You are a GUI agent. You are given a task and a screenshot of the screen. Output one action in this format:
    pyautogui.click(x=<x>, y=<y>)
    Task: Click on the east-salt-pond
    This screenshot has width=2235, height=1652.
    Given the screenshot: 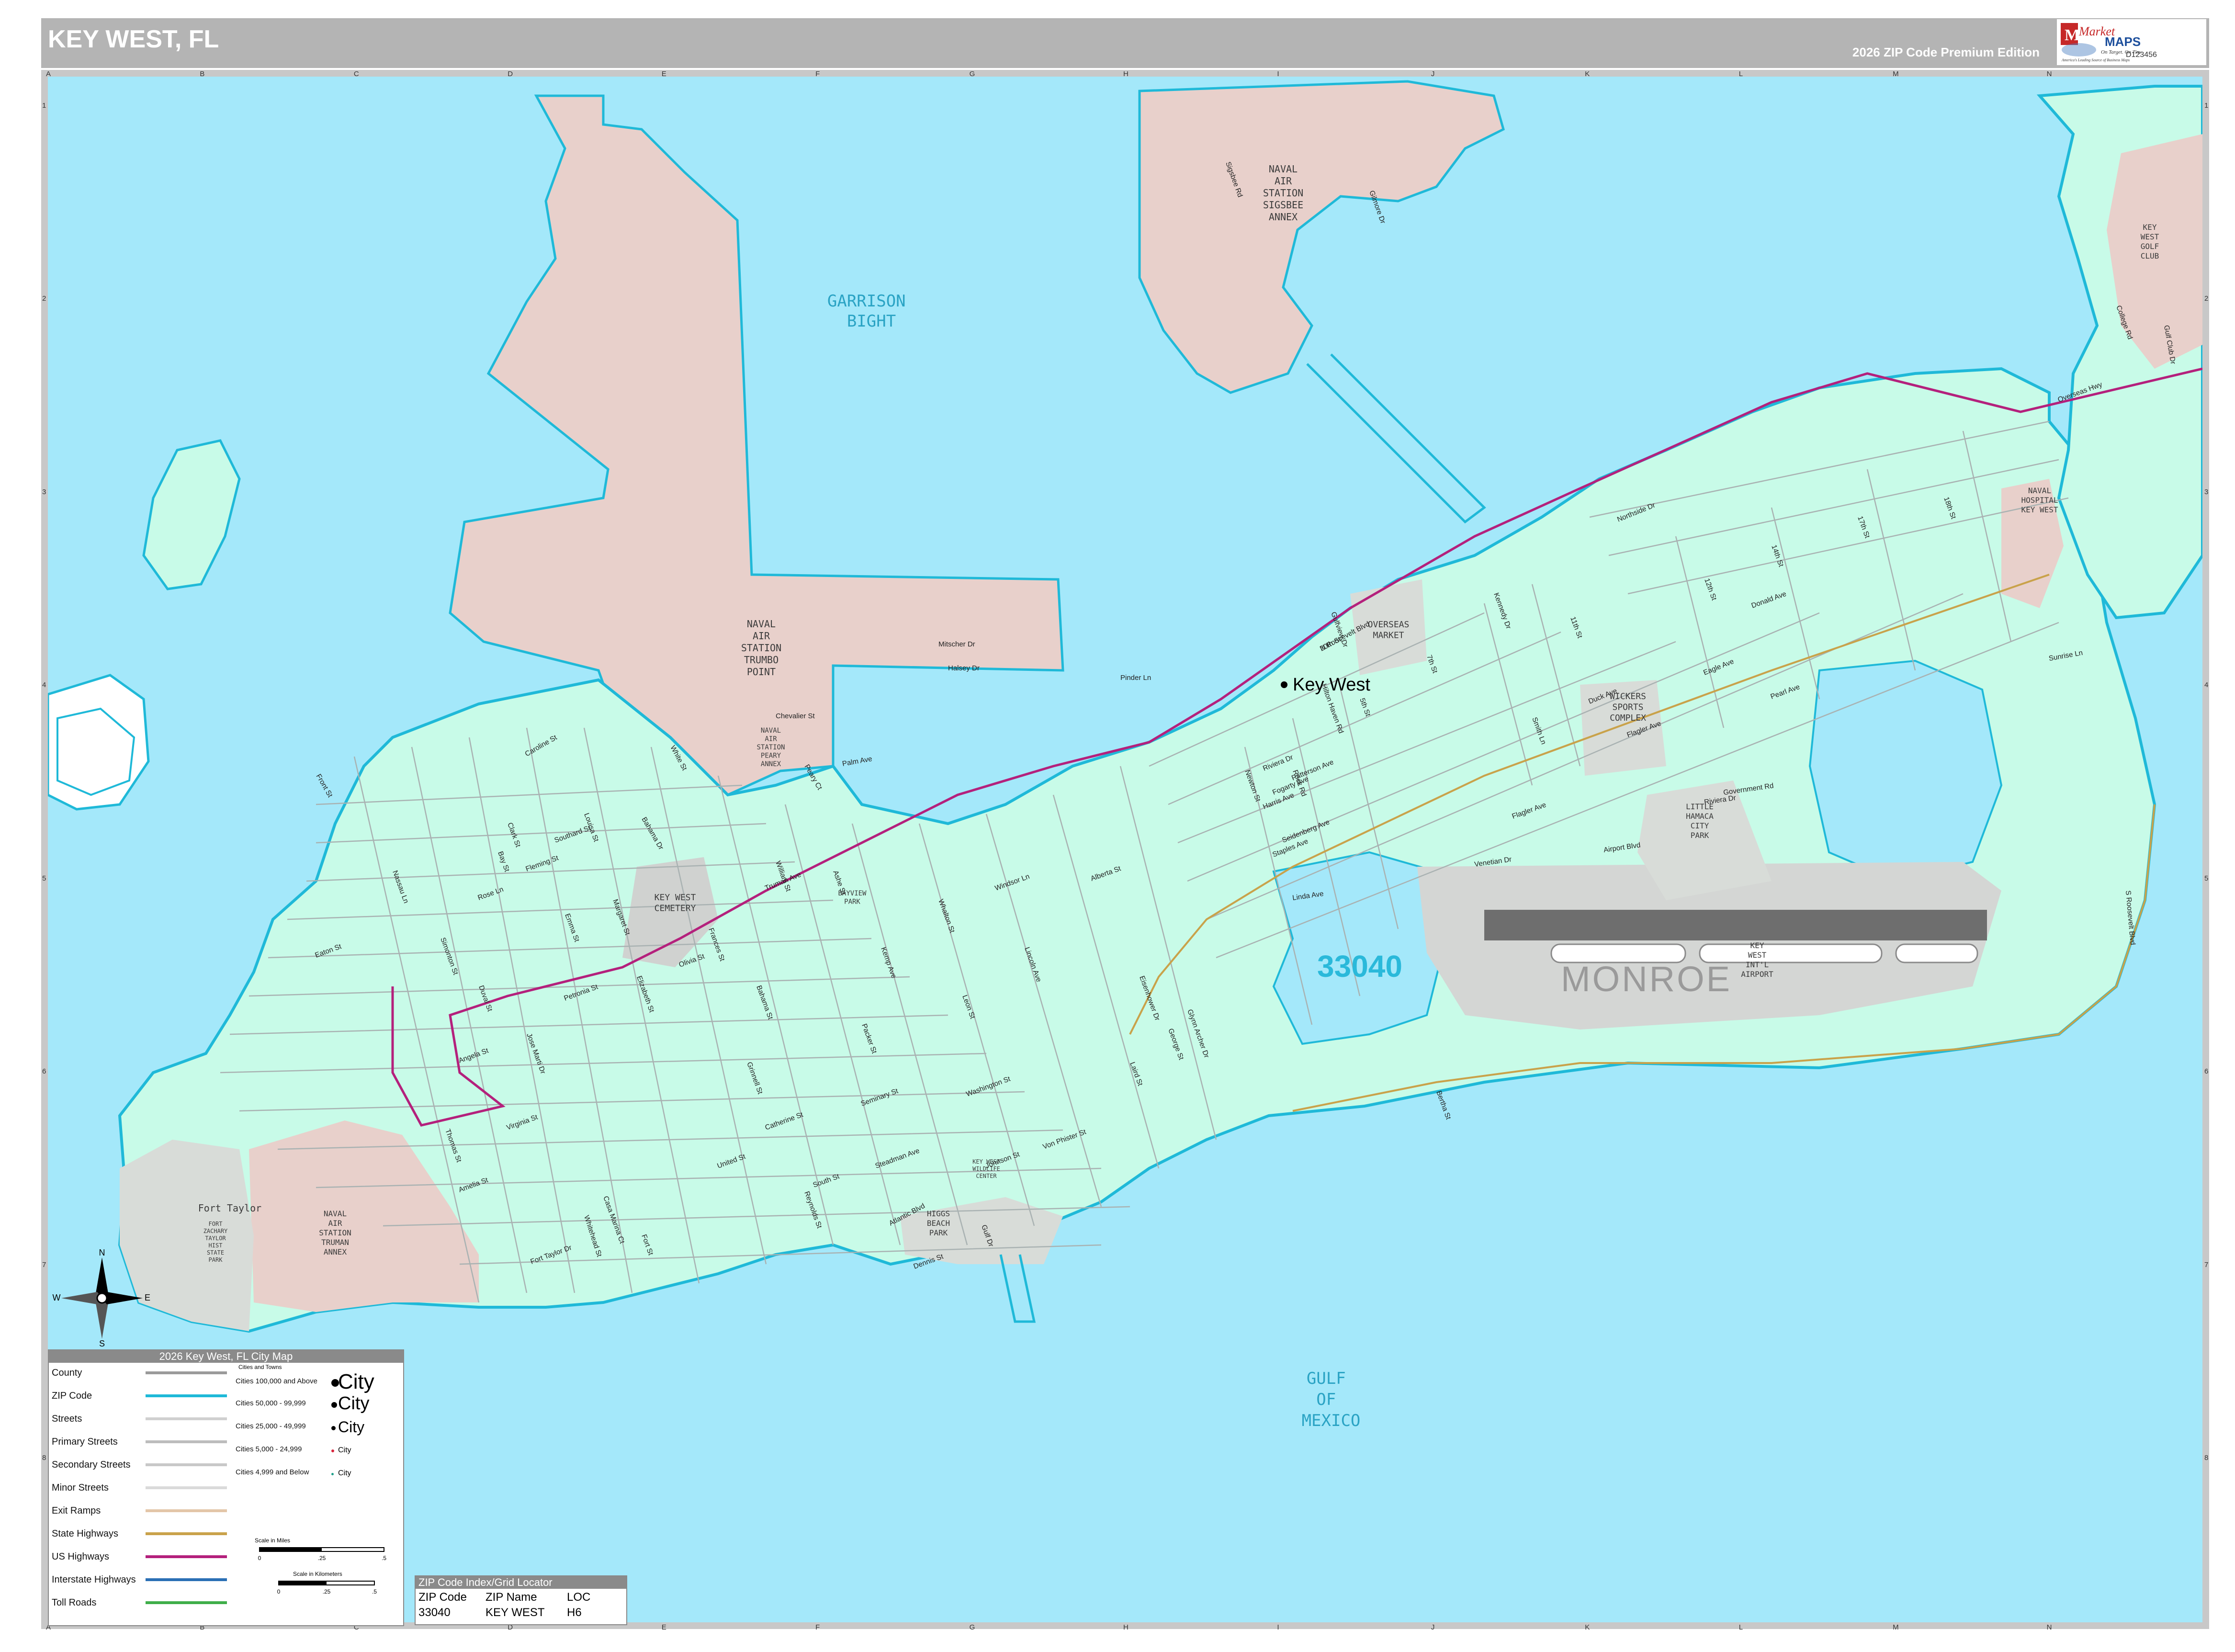 What is the action you would take?
    pyautogui.click(x=1905, y=771)
    